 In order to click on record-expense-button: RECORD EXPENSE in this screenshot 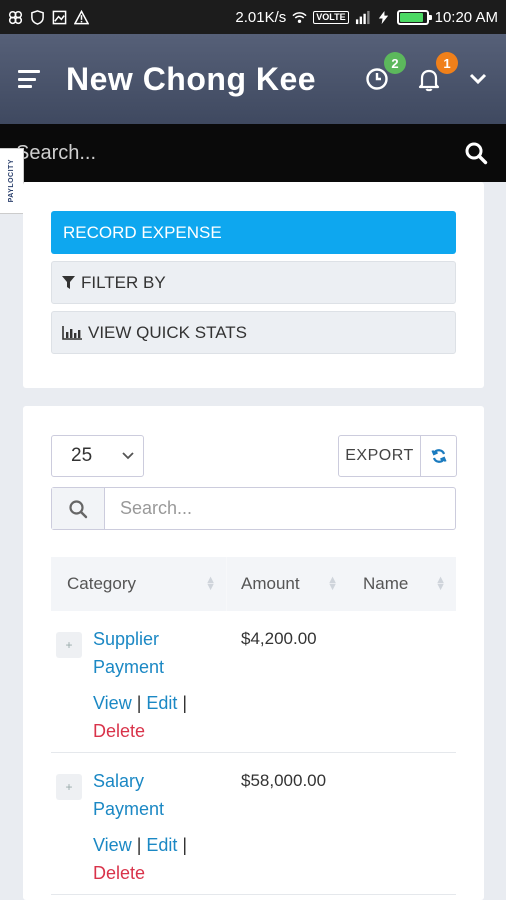, I will do `click(253, 232)`.